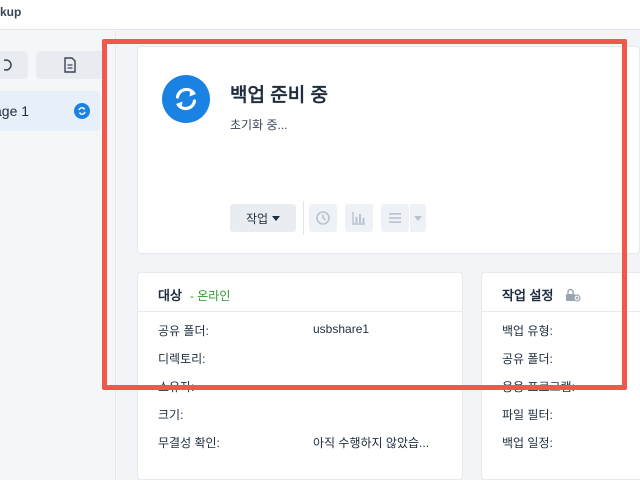 The width and height of the screenshot is (640, 480). Describe the element at coordinates (303, 218) in the screenshot. I see `toolbar-divider` at that location.